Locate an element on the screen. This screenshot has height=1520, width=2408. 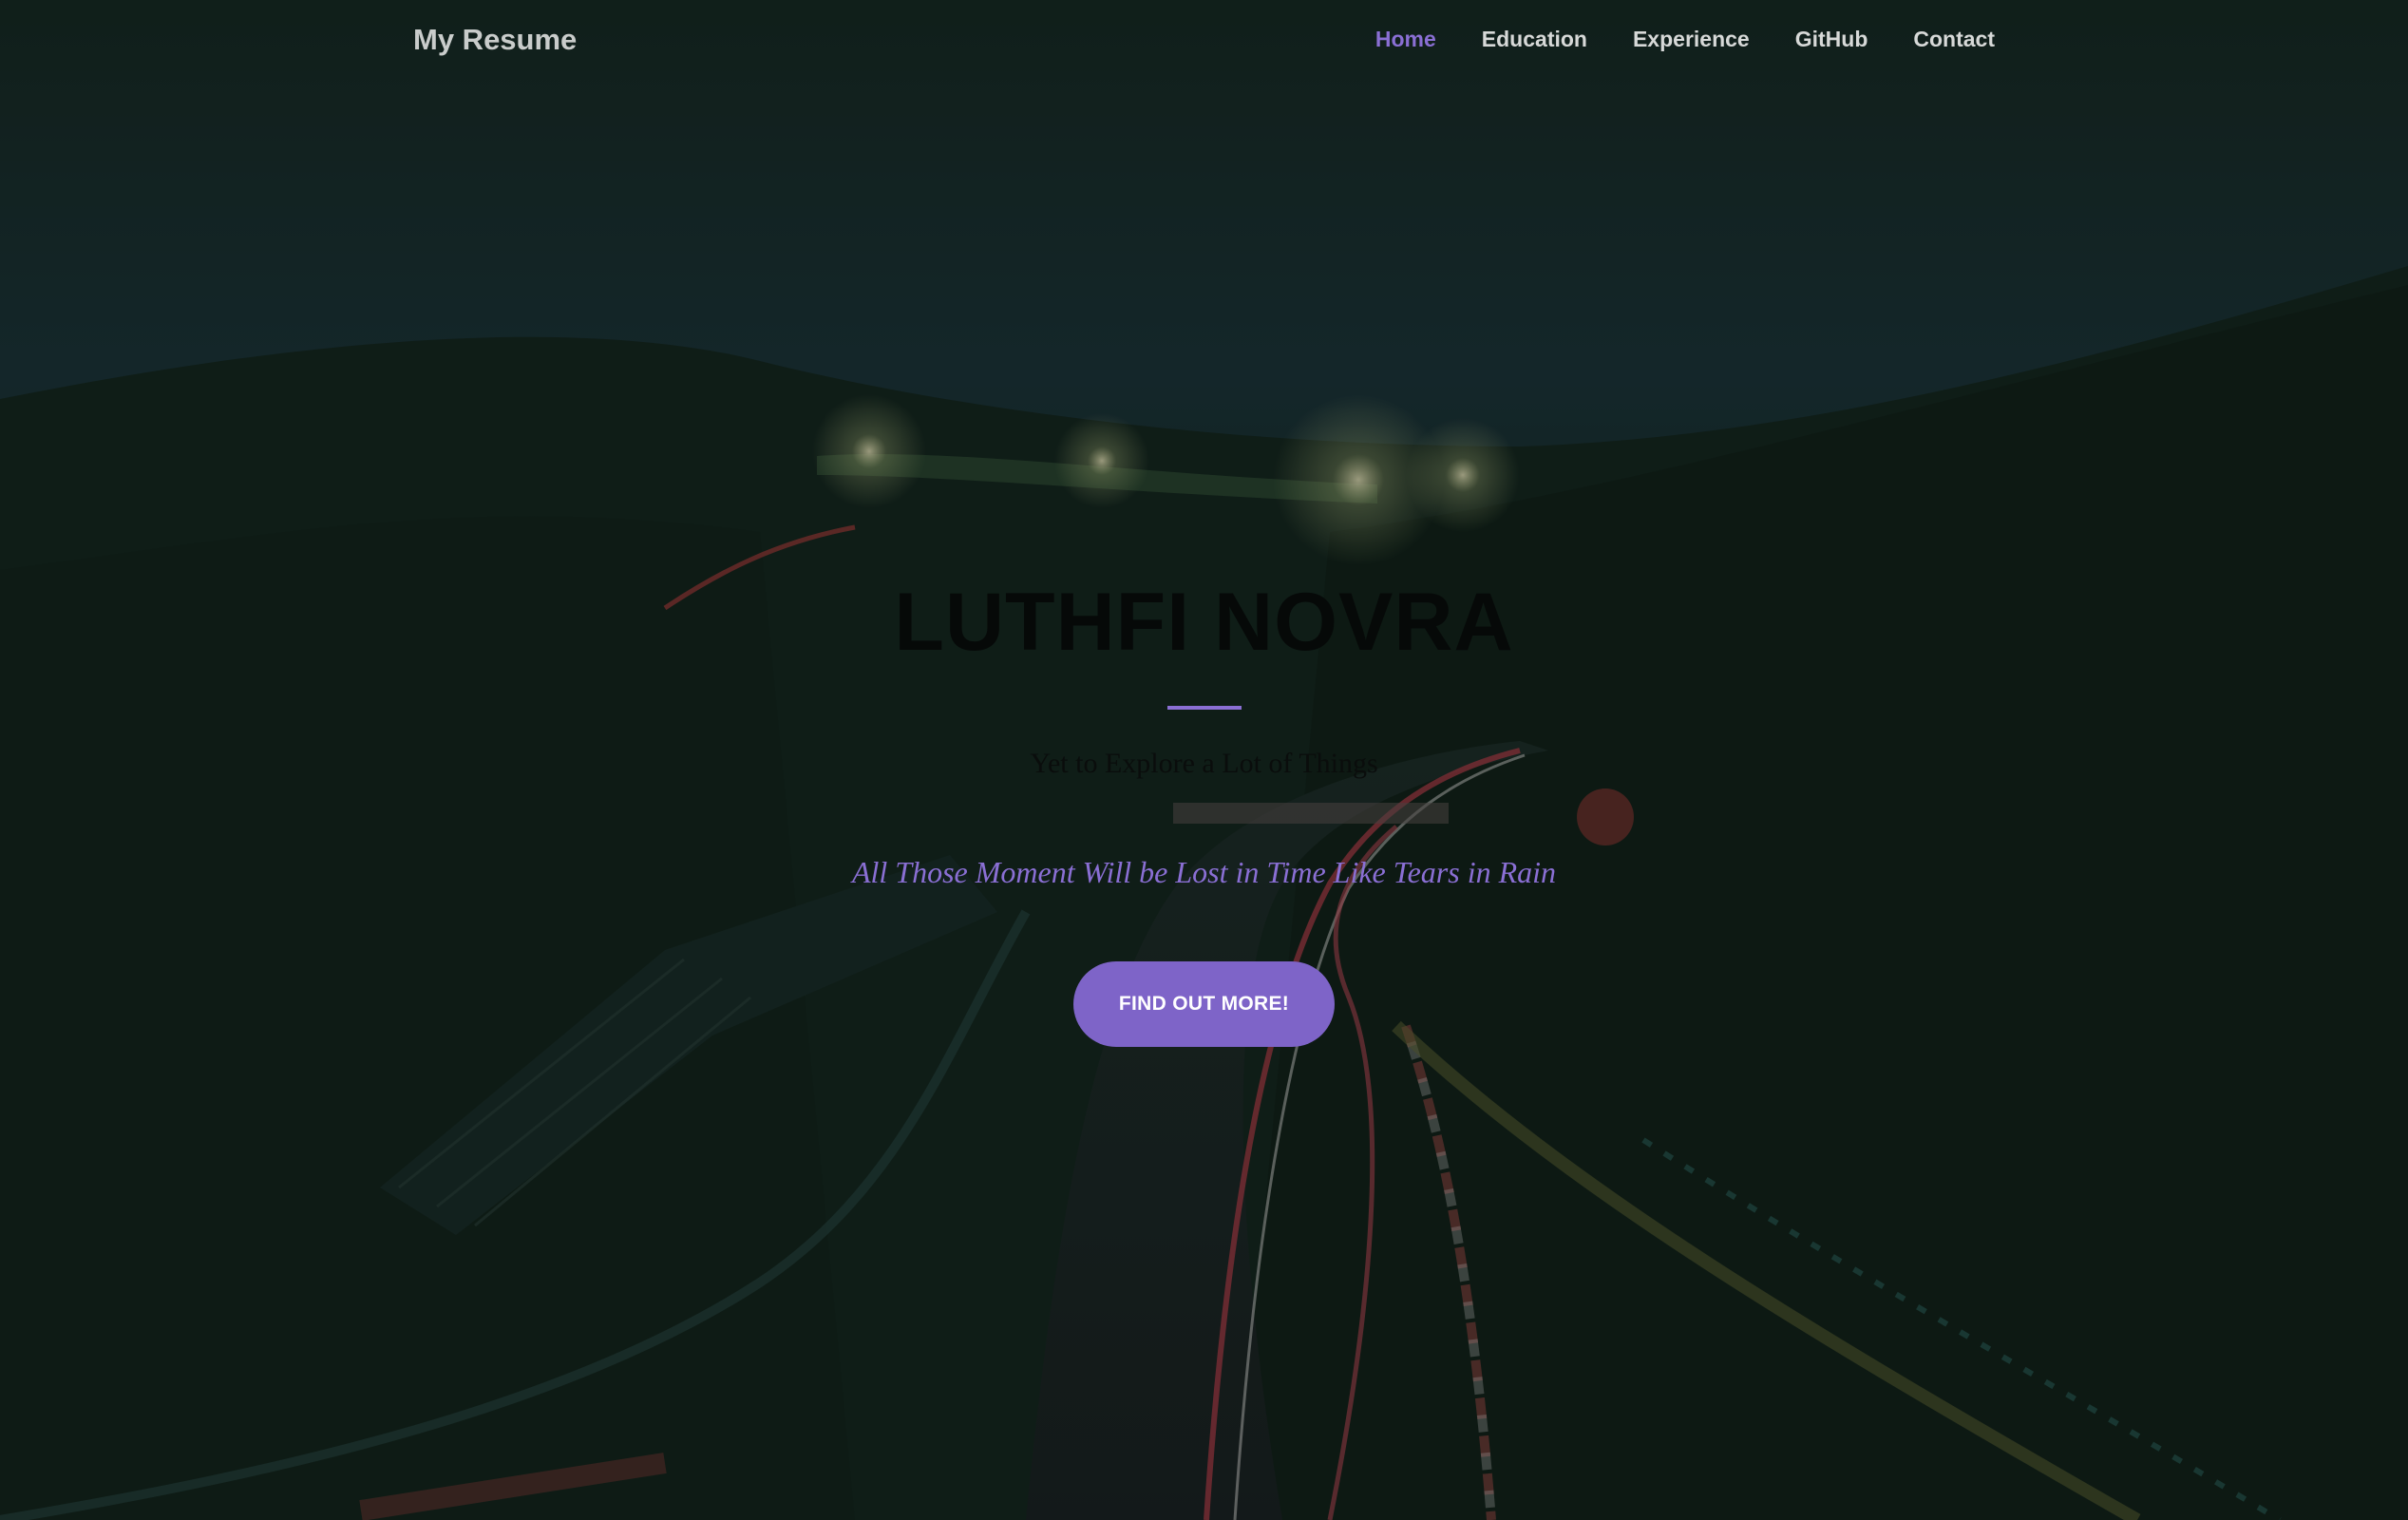
hero-divider is located at coordinates (1204, 708).